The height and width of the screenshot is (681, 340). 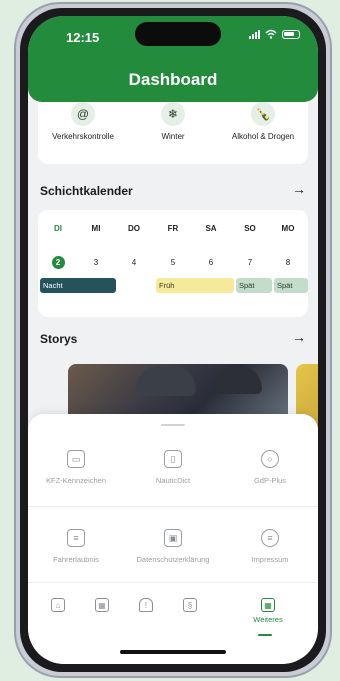 I want to click on category-label: Alkohol & Drogen, so click(x=263, y=136).